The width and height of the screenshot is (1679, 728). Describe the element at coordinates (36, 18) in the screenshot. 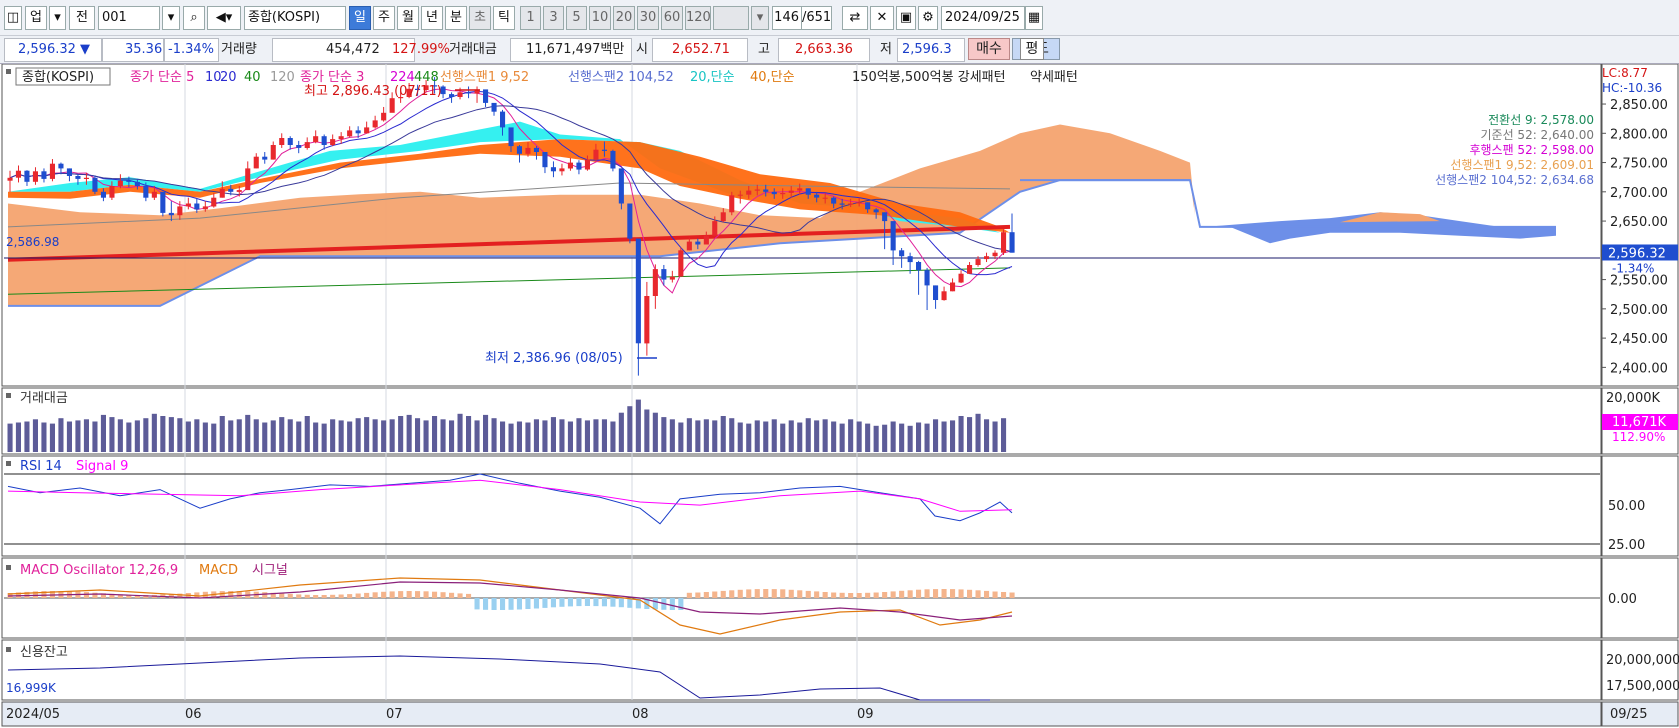

I see `market-select: 업` at that location.